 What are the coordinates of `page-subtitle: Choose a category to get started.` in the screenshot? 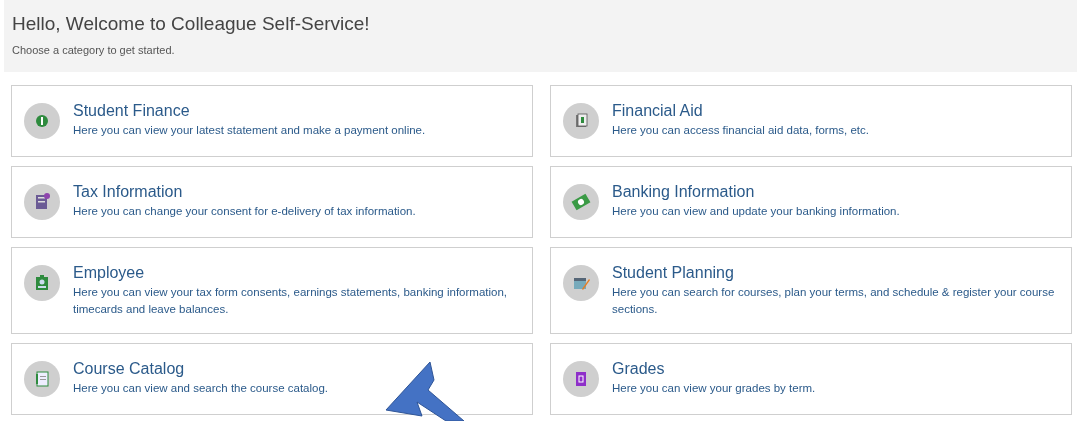 It's located at (94, 50).